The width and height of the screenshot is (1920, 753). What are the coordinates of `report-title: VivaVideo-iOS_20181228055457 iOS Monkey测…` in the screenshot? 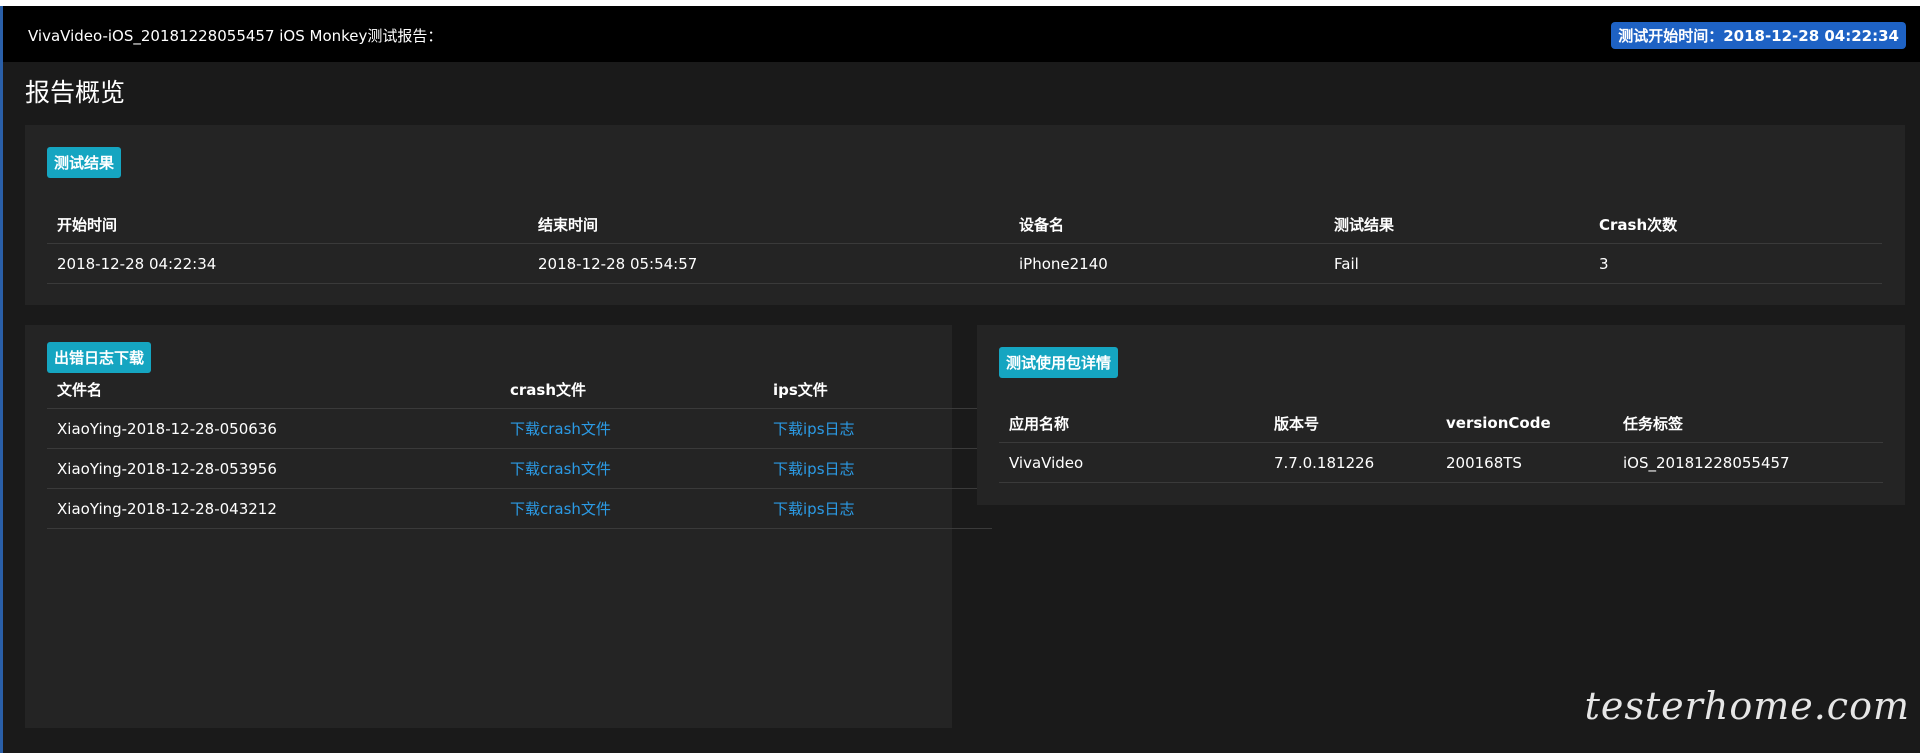 It's located at (235, 36).